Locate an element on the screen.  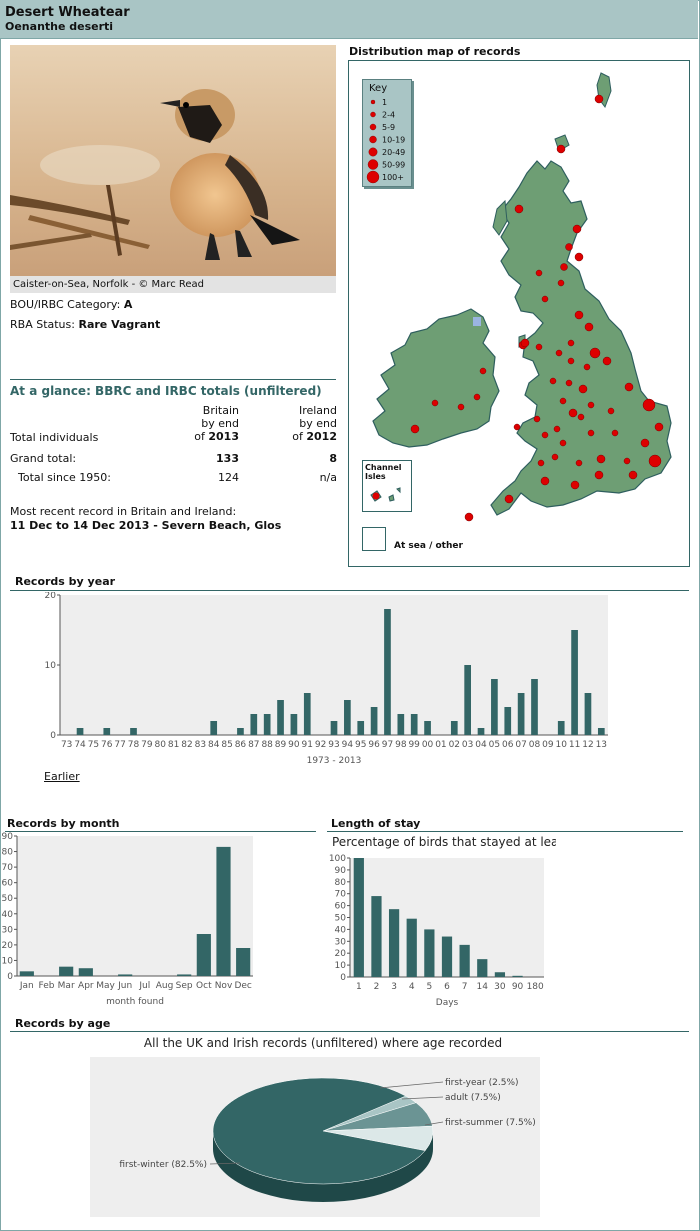
year-x-tick-label: 89 is located at coordinates (281, 745).